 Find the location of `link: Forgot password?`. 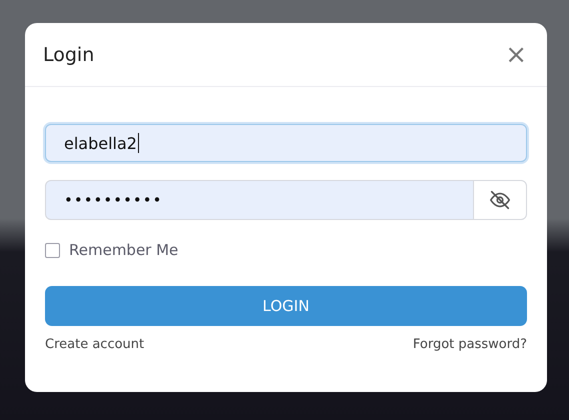

link: Forgot password? is located at coordinates (469, 344).